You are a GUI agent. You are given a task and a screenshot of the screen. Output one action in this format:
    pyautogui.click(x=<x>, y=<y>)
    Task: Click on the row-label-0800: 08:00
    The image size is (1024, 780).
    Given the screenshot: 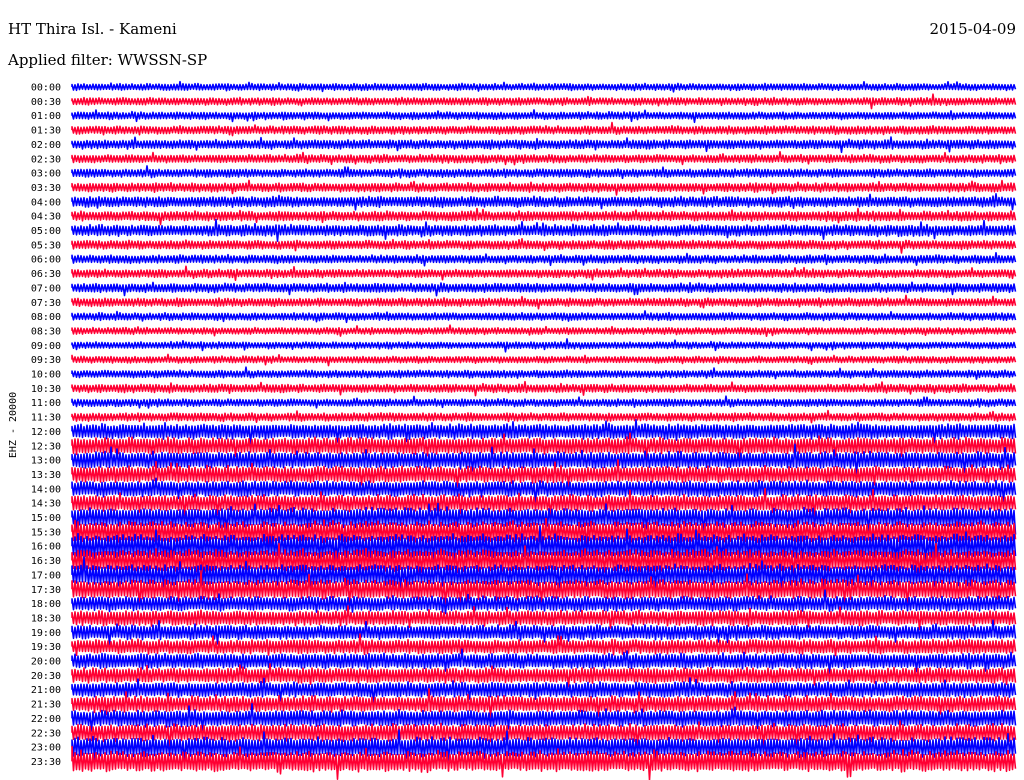 What is the action you would take?
    pyautogui.click(x=46, y=317)
    